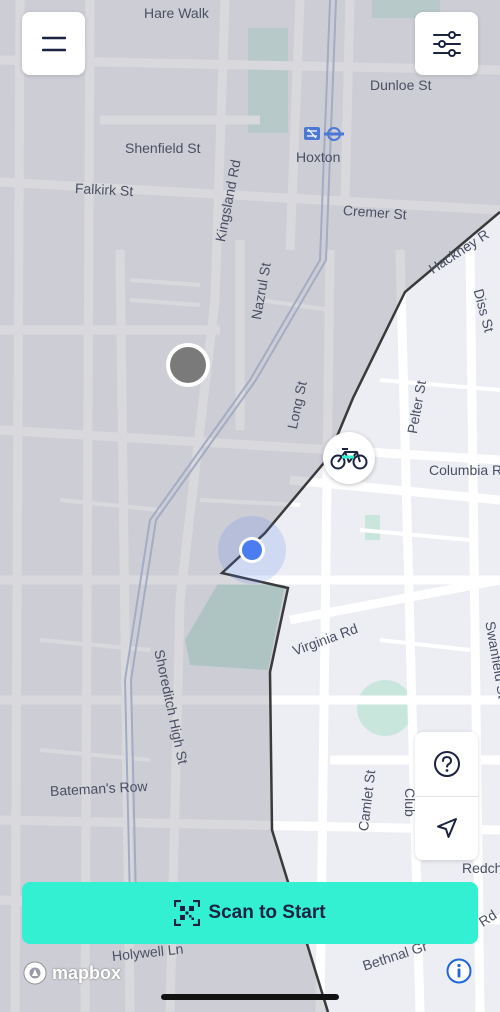  I want to click on street-label: Dunloe St, so click(401, 85).